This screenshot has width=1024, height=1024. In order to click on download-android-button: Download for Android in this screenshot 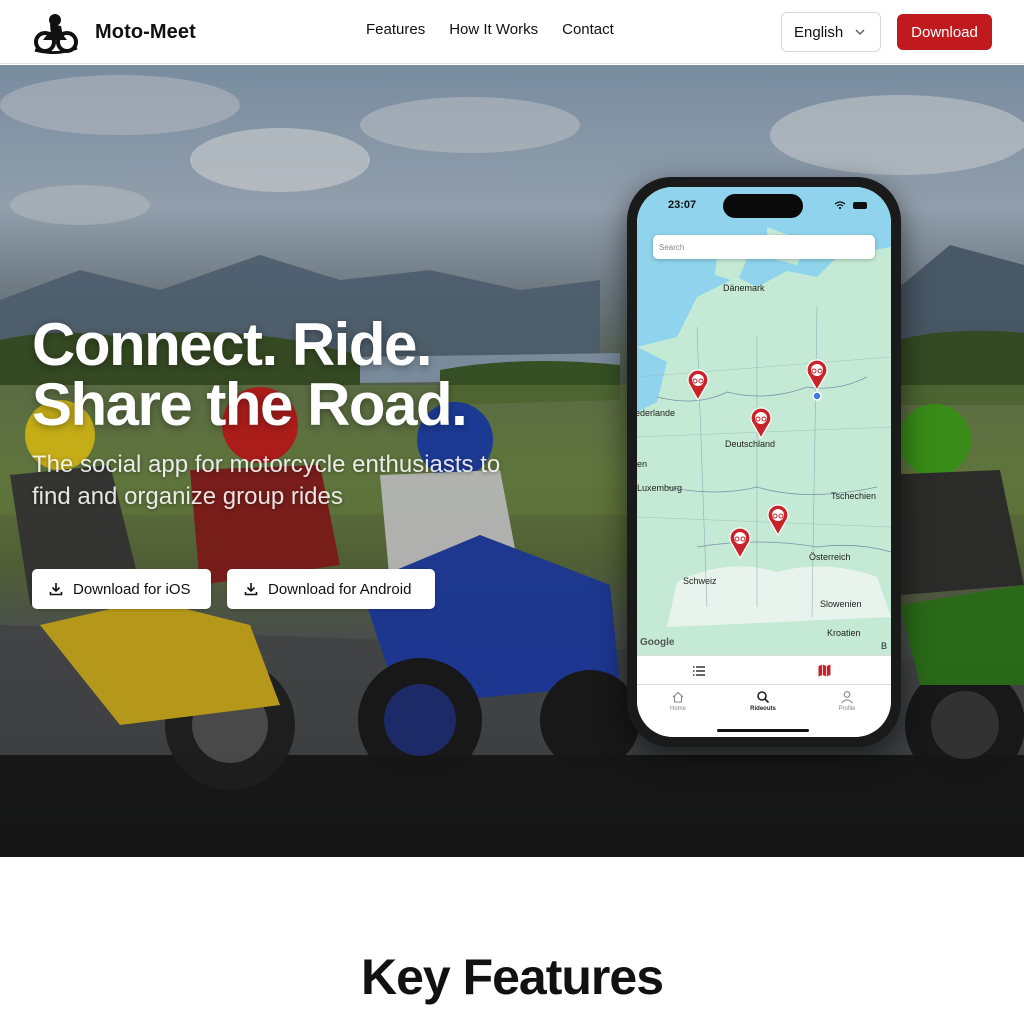, I will do `click(331, 589)`.